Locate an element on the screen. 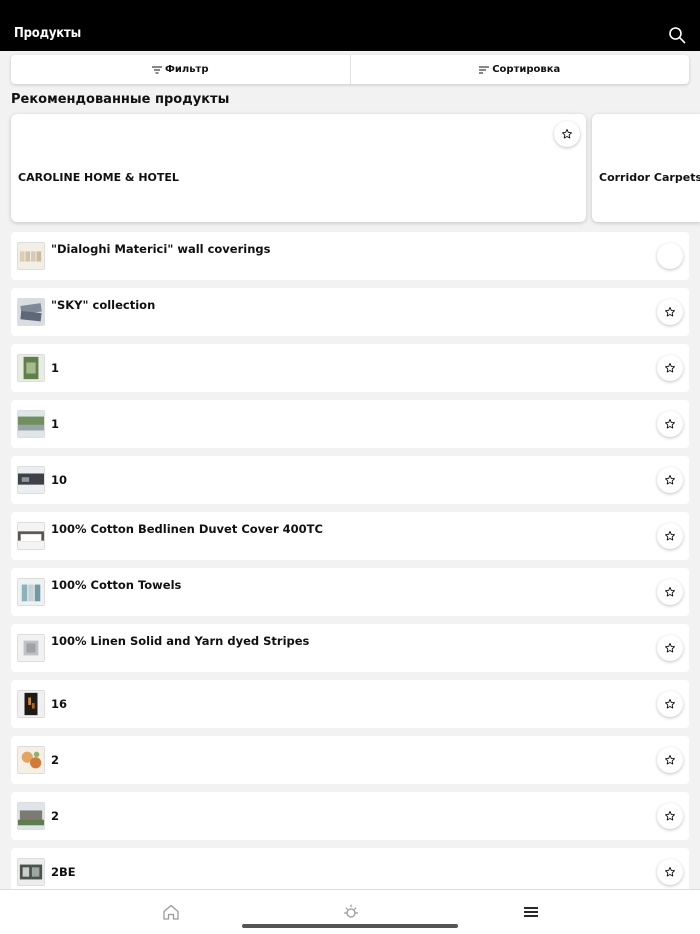 This screenshot has width=700, height=934. page-title: Продукты is located at coordinates (47, 33).